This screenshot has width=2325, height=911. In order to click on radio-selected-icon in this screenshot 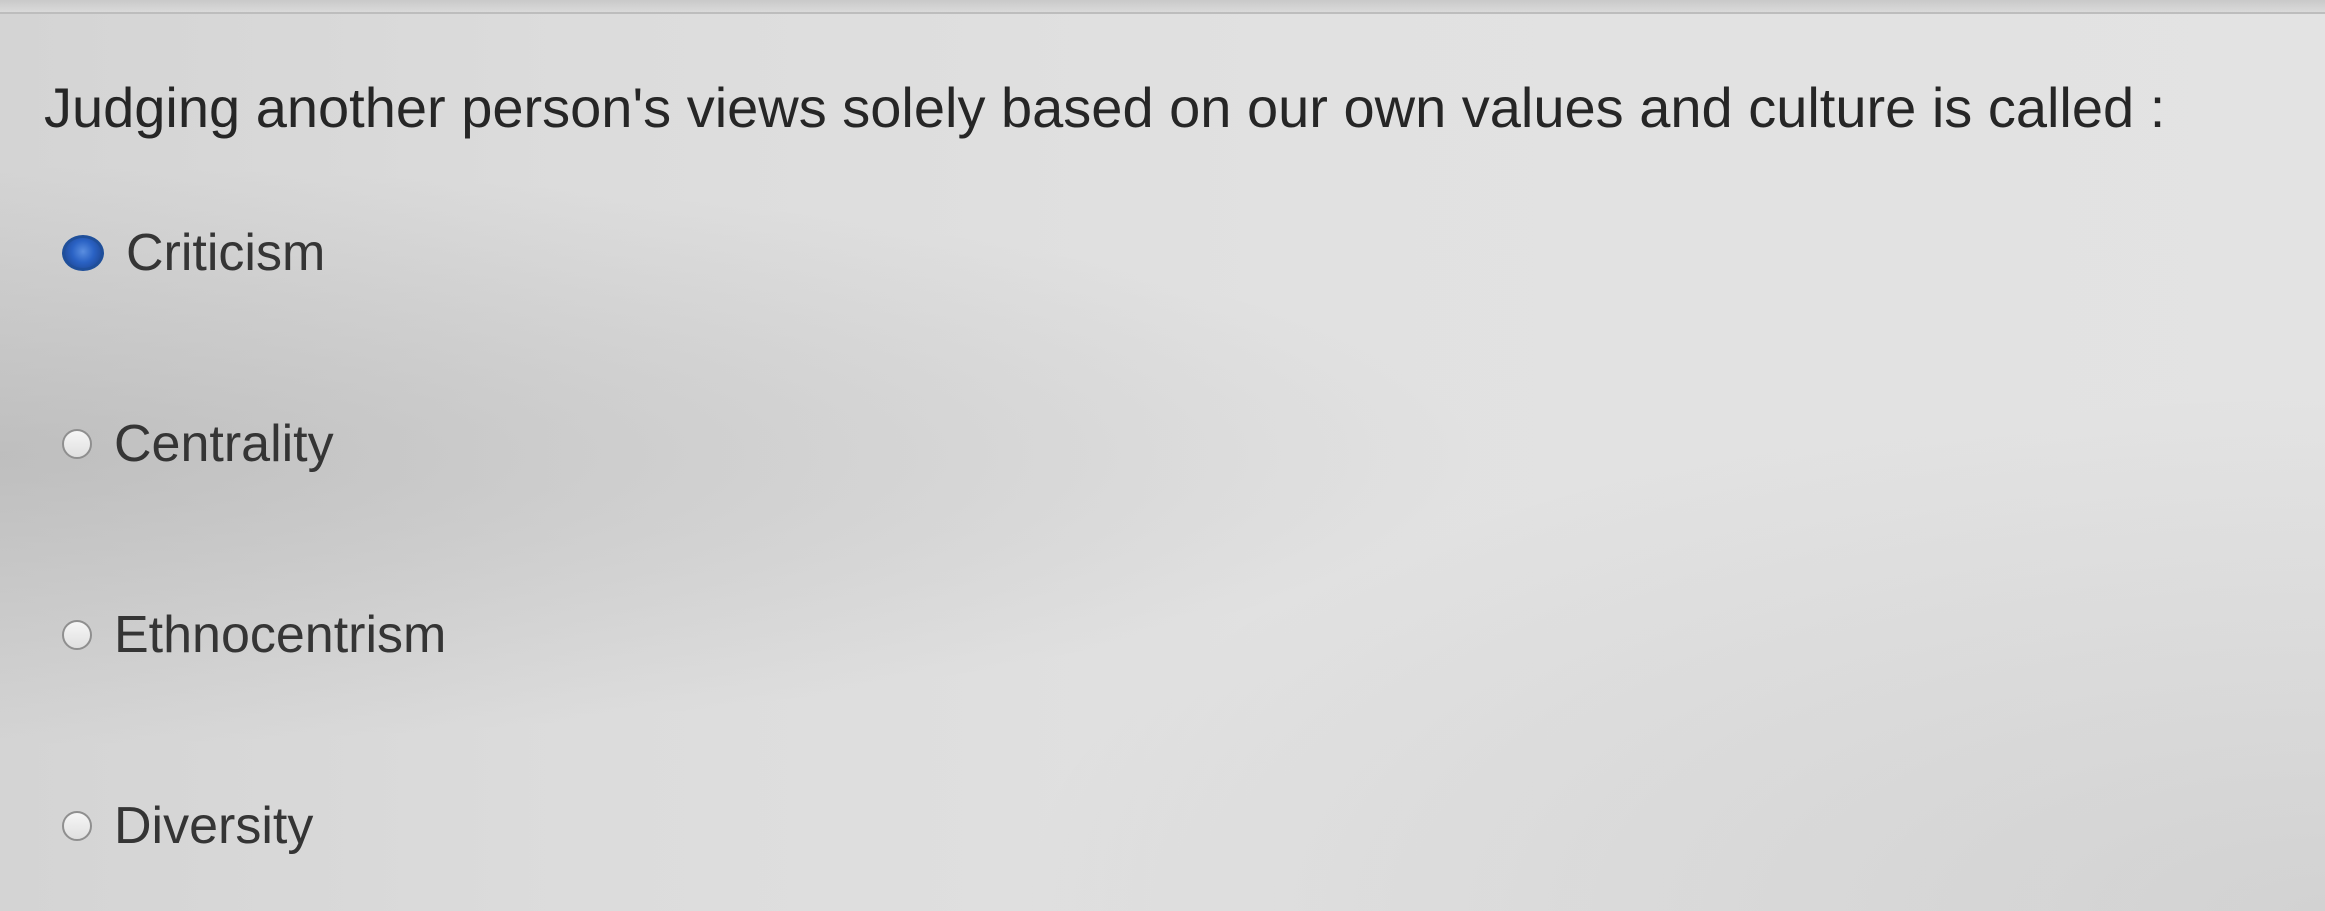, I will do `click(83, 253)`.